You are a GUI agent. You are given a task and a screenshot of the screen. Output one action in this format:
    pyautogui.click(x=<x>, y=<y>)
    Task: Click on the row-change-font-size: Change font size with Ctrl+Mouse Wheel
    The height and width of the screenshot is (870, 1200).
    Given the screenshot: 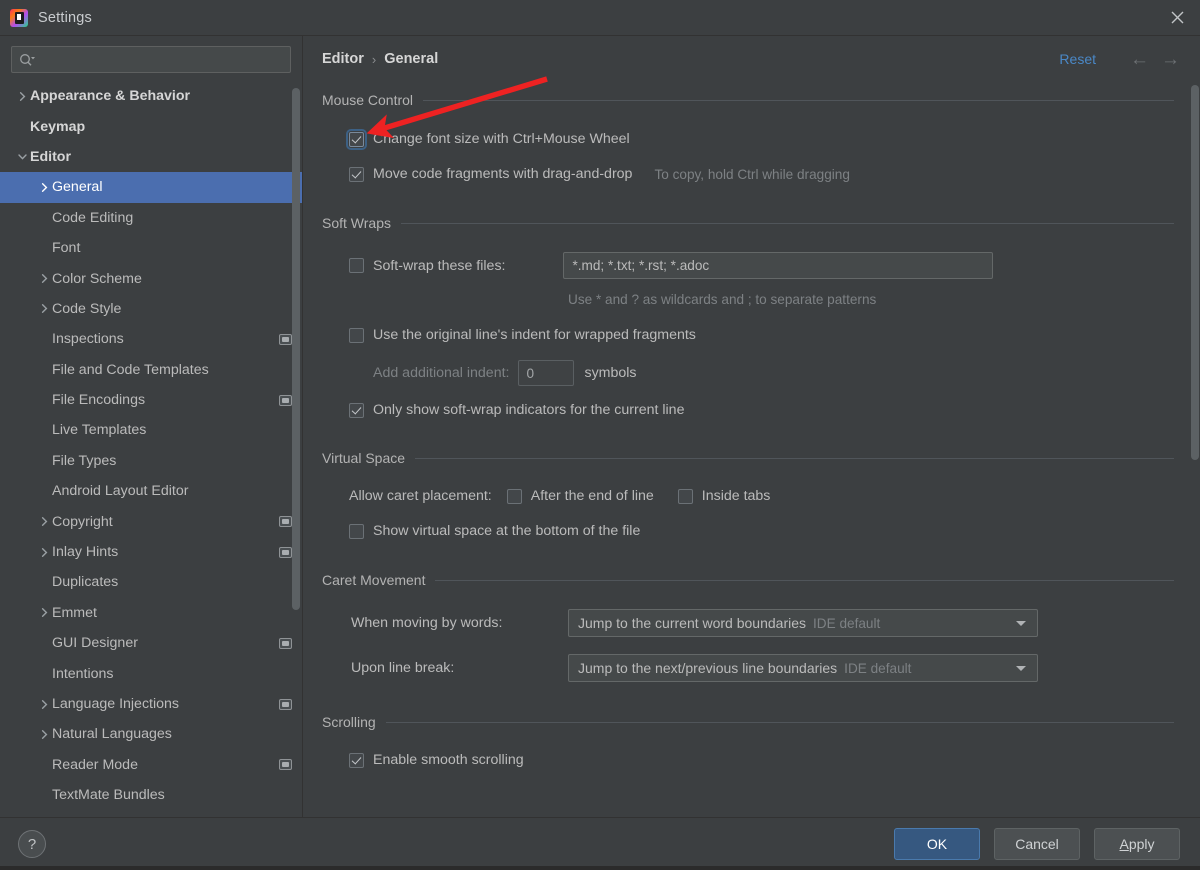 What is the action you would take?
    pyautogui.click(x=762, y=139)
    